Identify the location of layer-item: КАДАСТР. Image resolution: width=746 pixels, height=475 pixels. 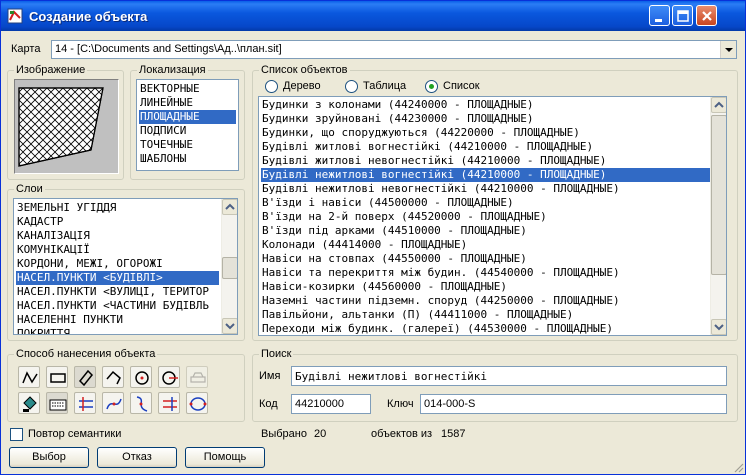
(39, 222).